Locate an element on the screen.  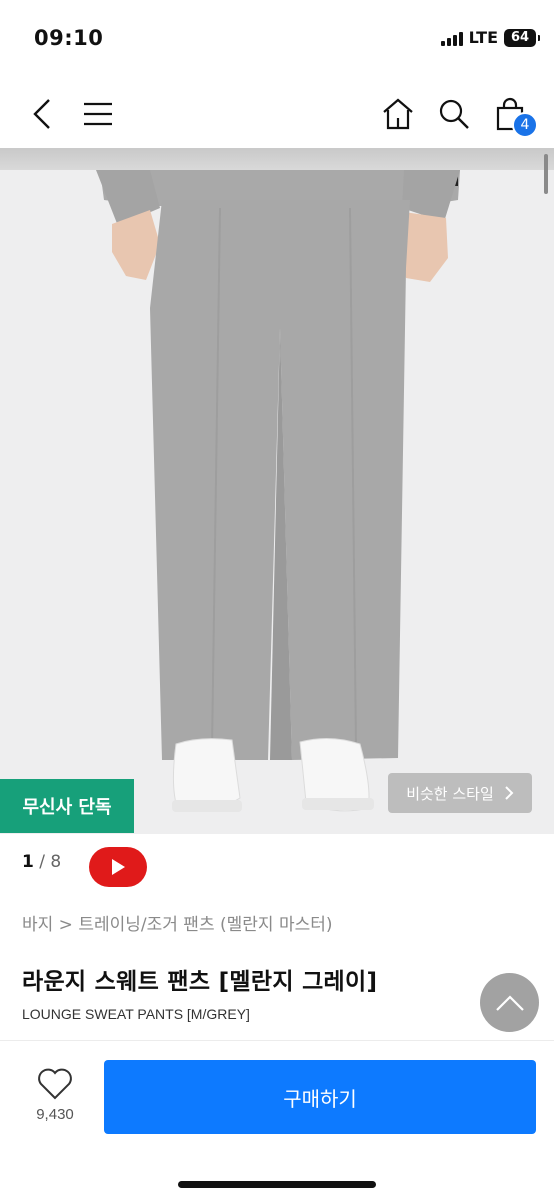
video-button is located at coordinates (118, 867).